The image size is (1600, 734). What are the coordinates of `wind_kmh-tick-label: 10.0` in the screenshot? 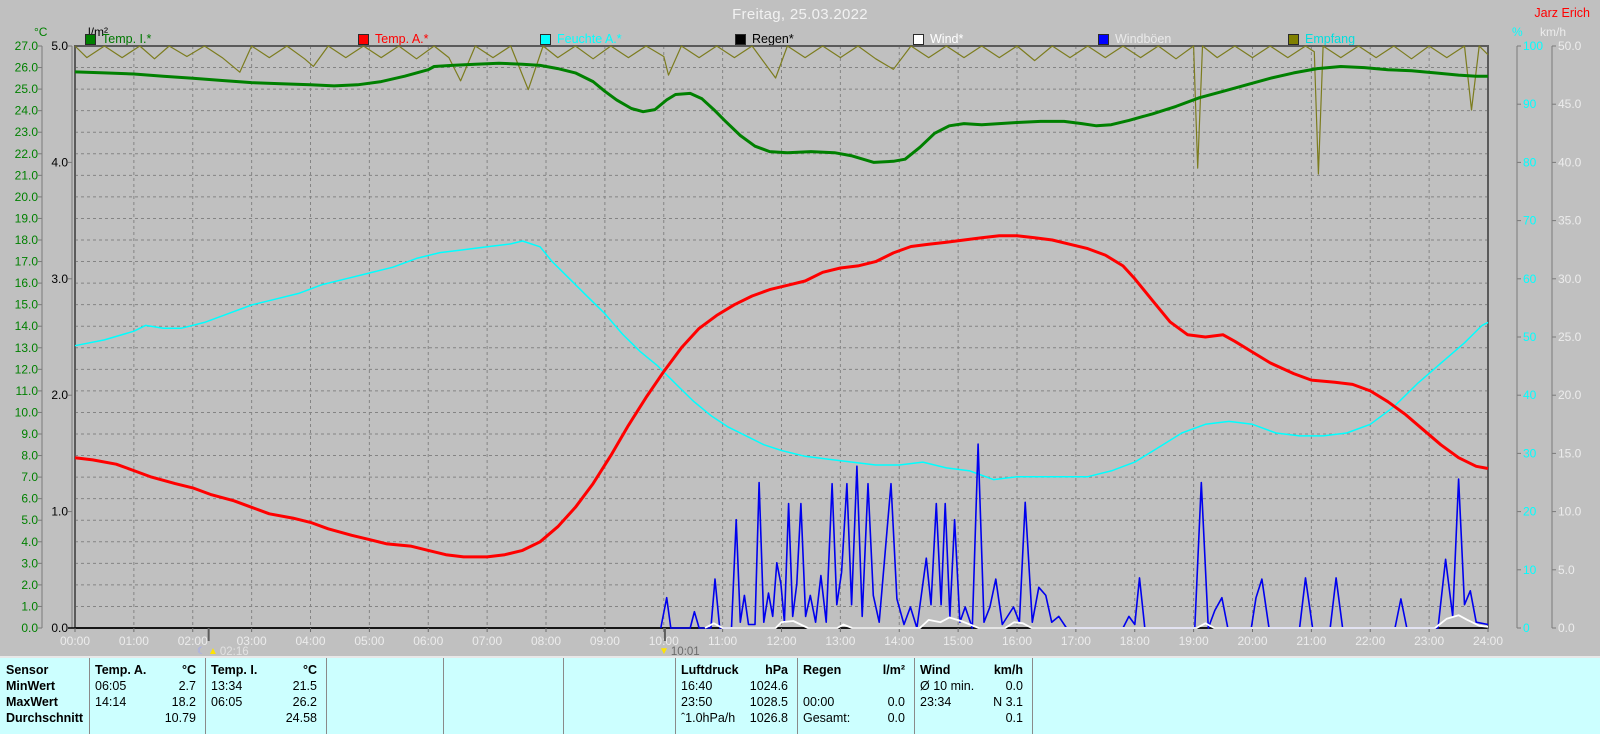 It's located at (1570, 512).